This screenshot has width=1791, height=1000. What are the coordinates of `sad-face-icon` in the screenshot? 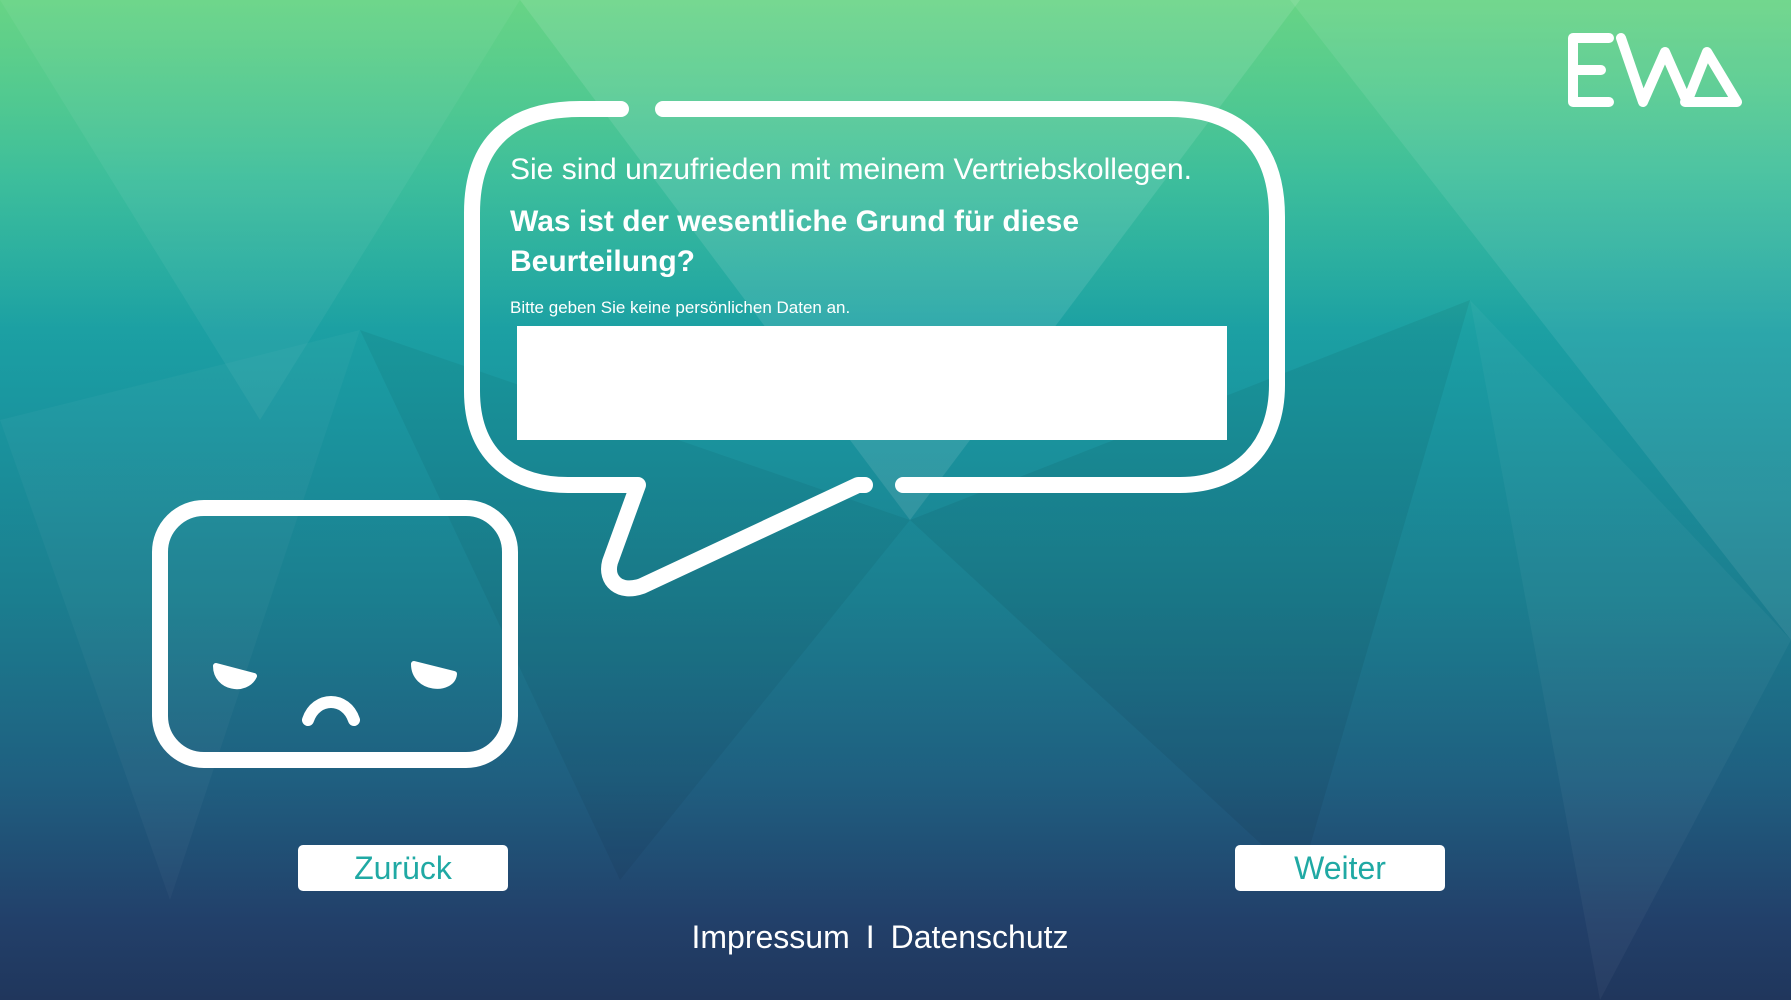 It's located at (335, 634).